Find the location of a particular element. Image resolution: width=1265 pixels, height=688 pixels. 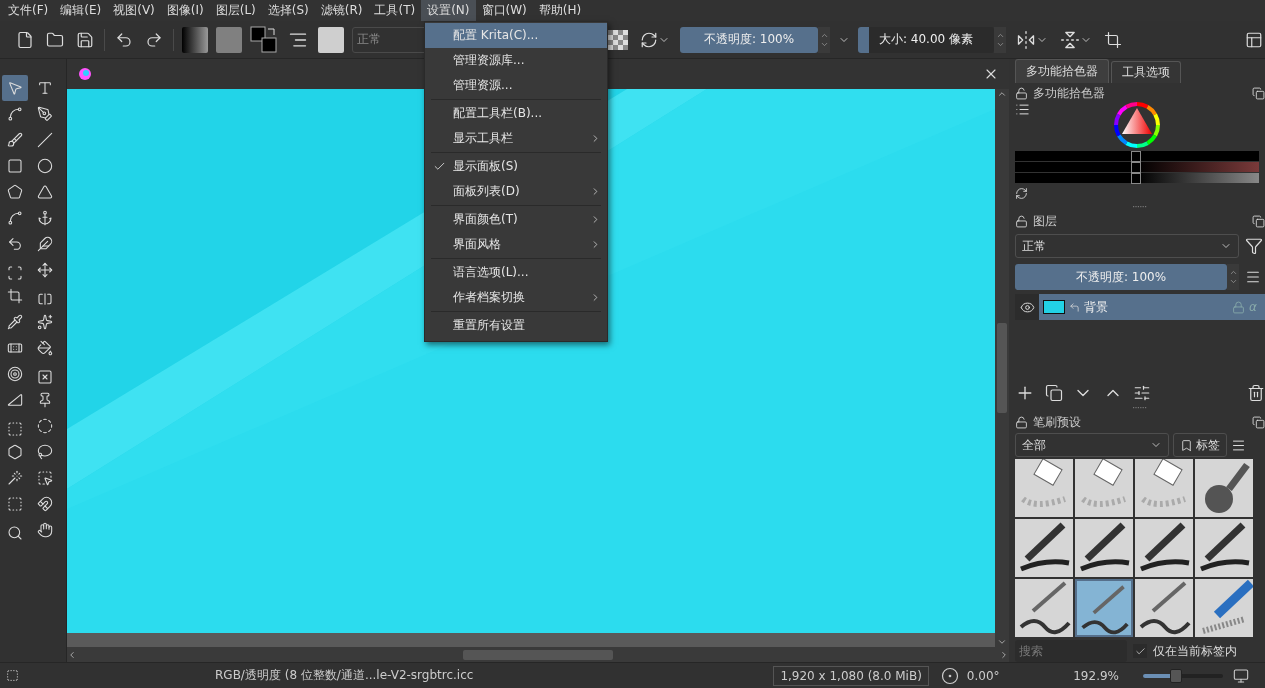

docker-tab: 工具选项 is located at coordinates (1146, 72).